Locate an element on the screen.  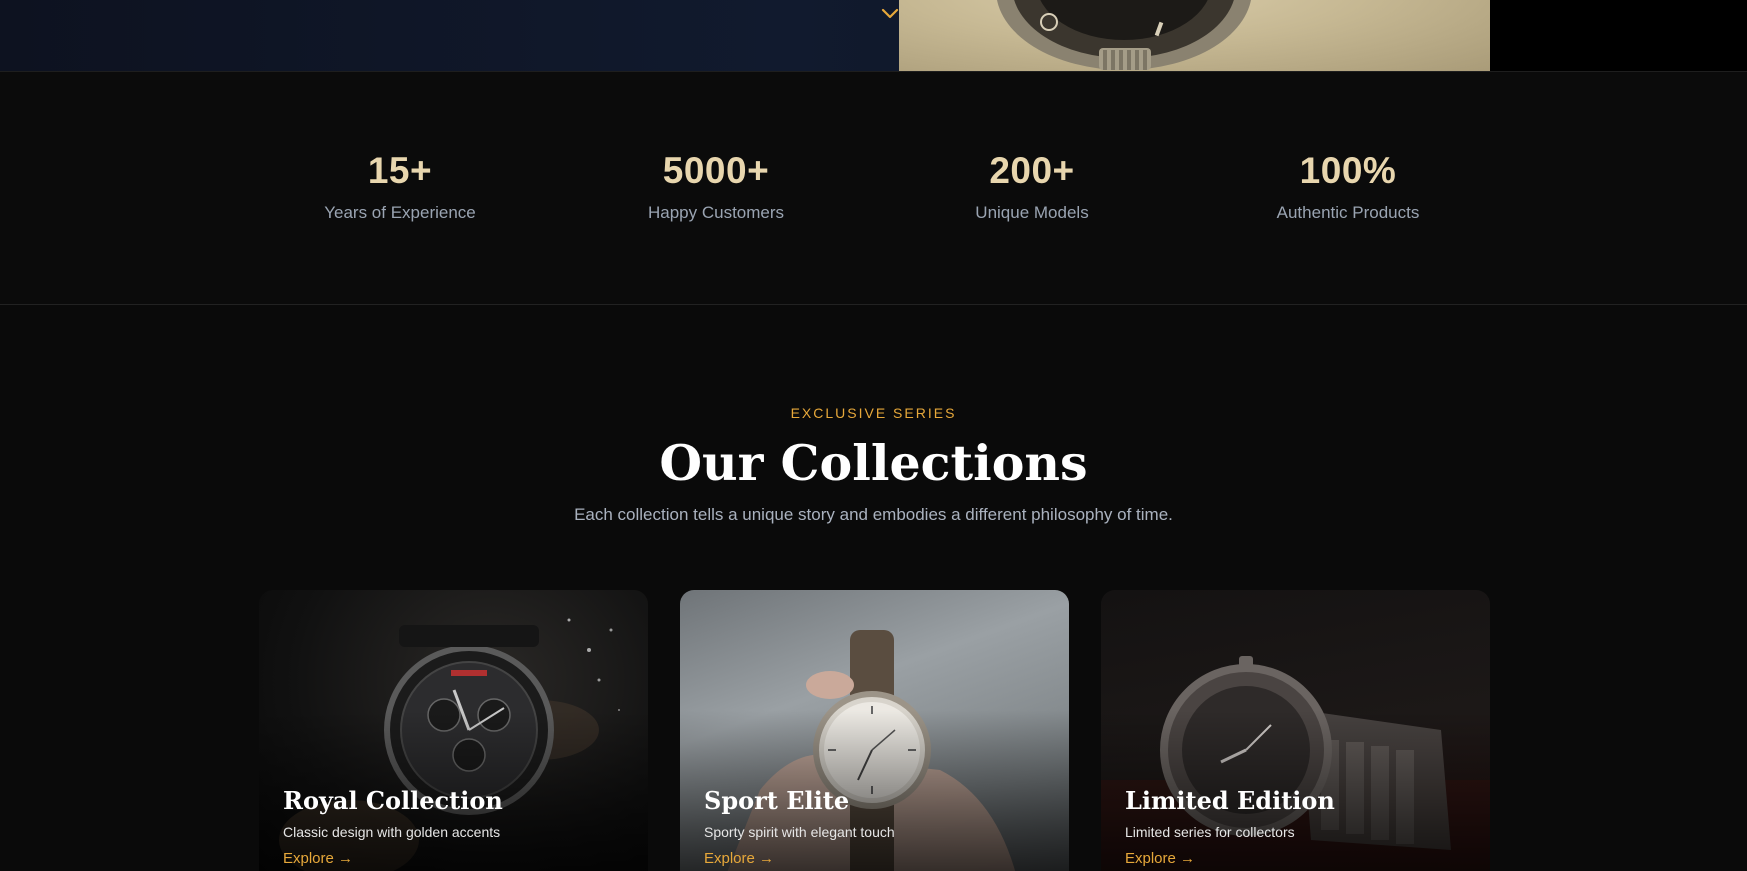
stat-value: 15+ is located at coordinates (400, 170).